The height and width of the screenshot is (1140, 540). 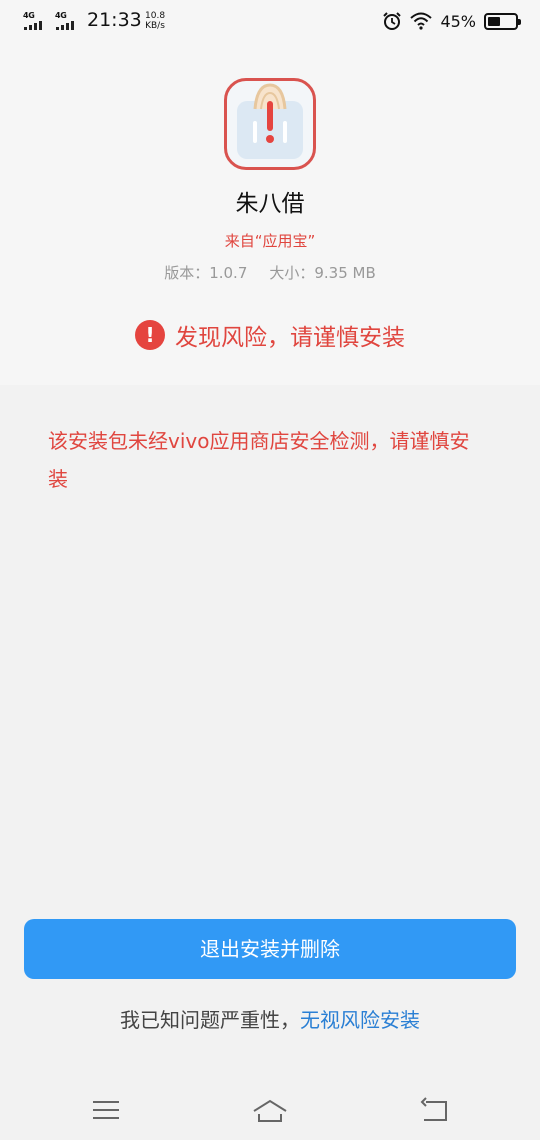 I want to click on risk-banner: ! 发现风险，请谨慎安装, so click(x=270, y=335).